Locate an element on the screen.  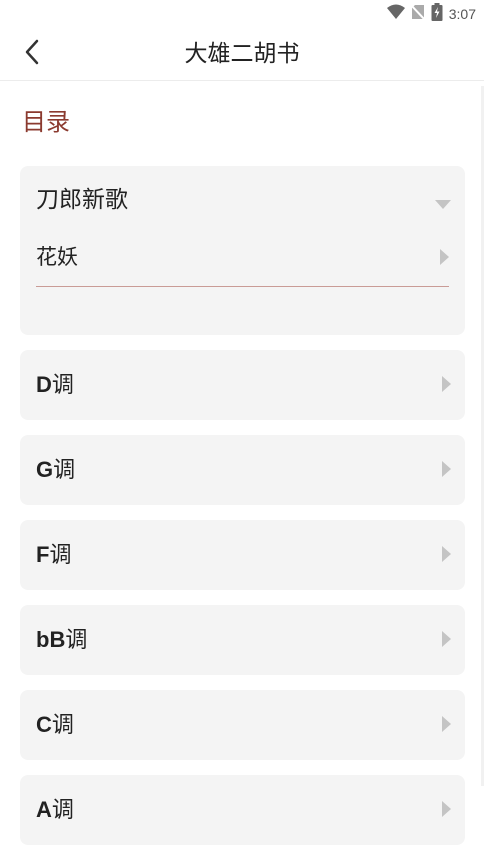
category-label: D调 is located at coordinates (55, 385).